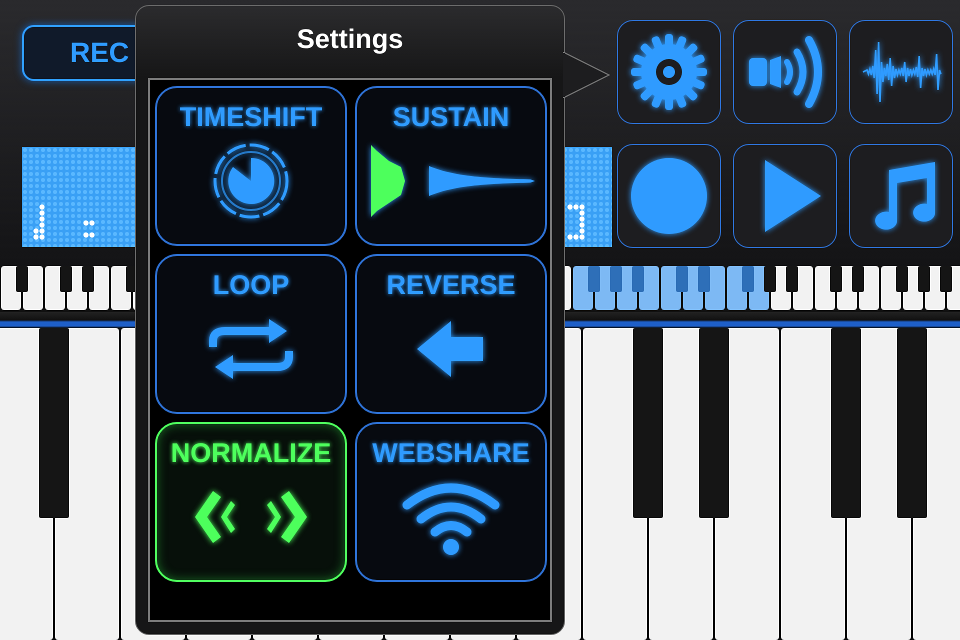 The width and height of the screenshot is (960, 640). Describe the element at coordinates (350, 40) in the screenshot. I see `popover-title: Settings` at that location.